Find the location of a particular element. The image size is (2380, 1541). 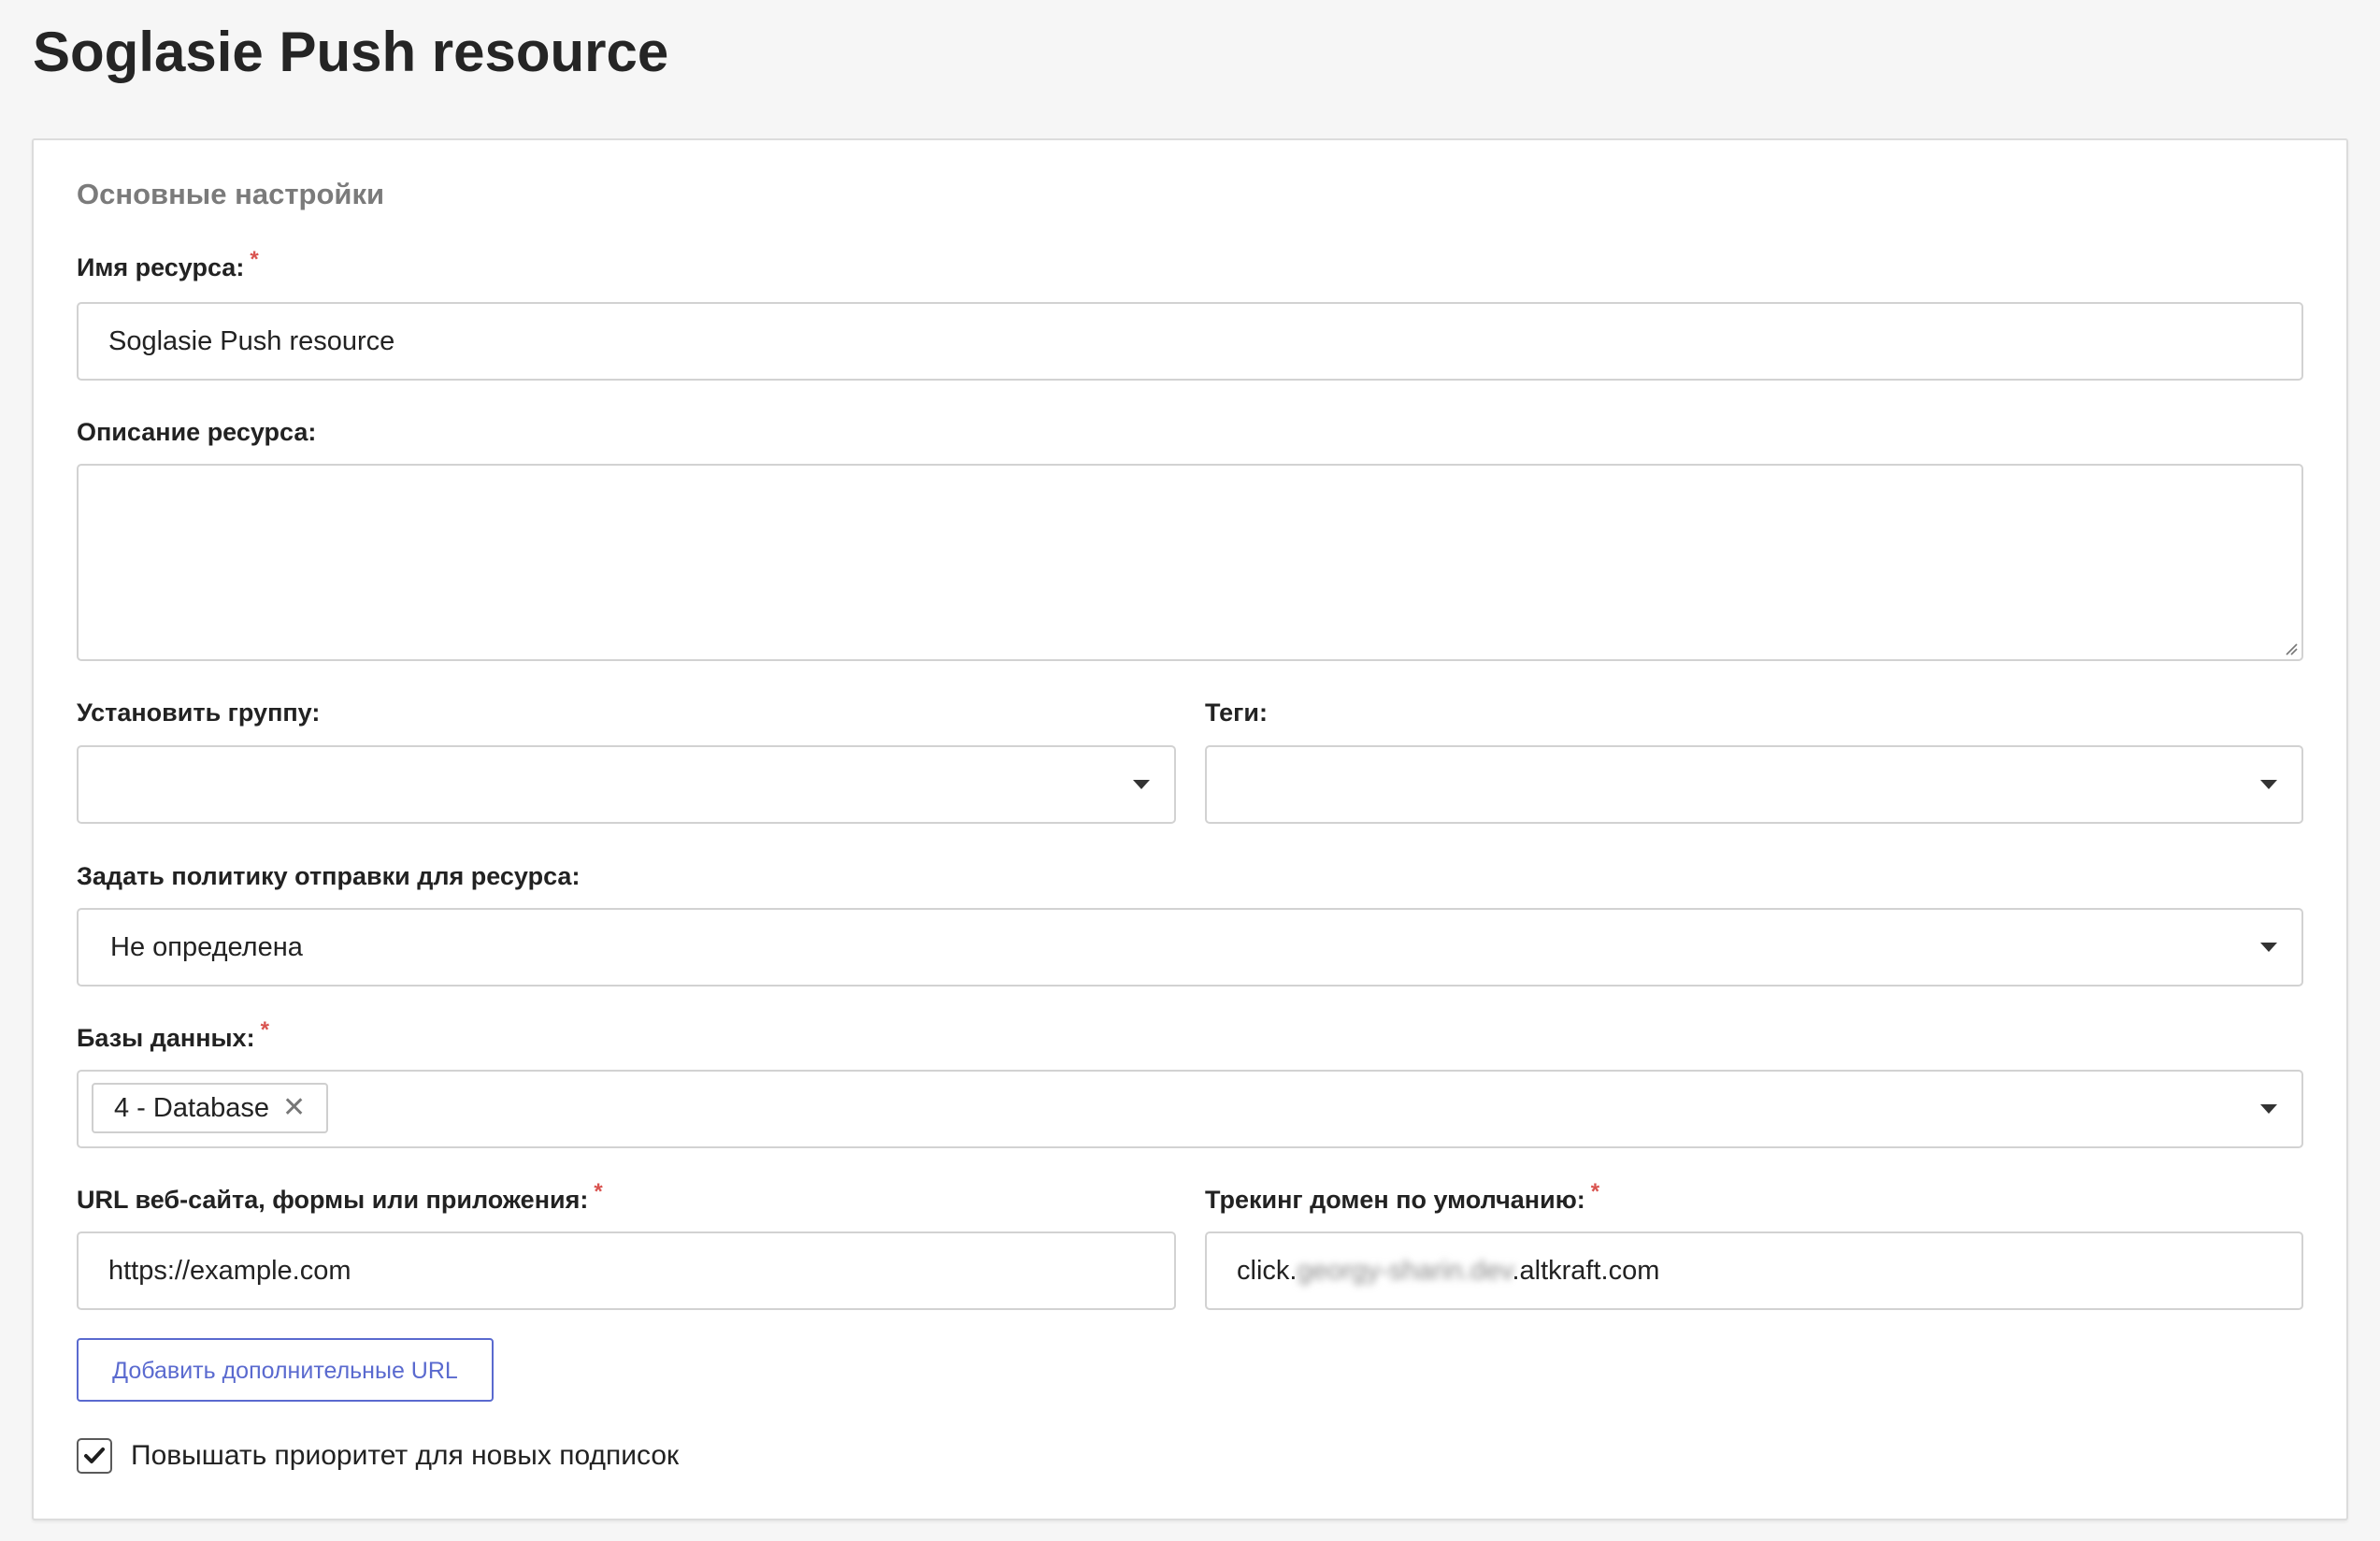

tags-label: Теги: is located at coordinates (1236, 712).